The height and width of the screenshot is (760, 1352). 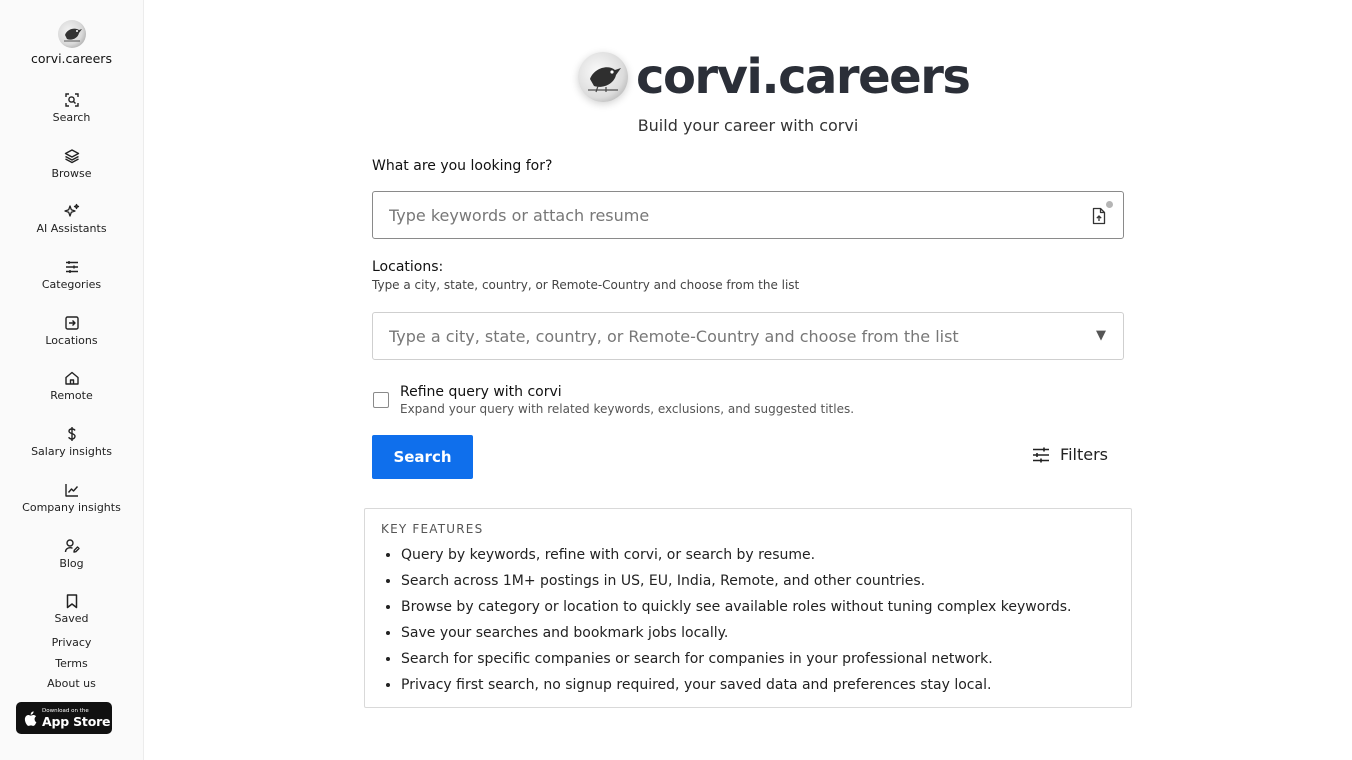 I want to click on home-icon, so click(x=71, y=379).